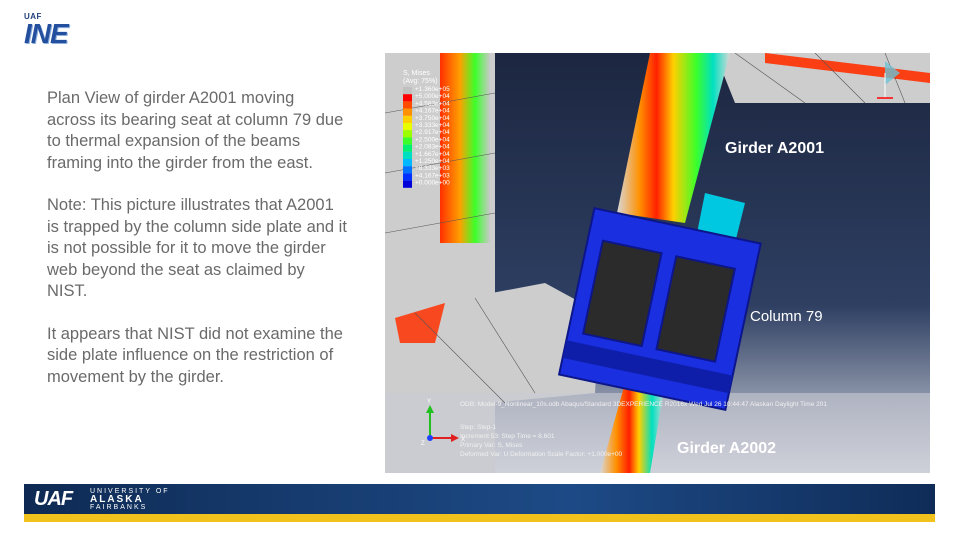 This screenshot has height=540, width=960. Describe the element at coordinates (53, 499) in the screenshot. I see `uaf-logo-mark: UAF` at that location.